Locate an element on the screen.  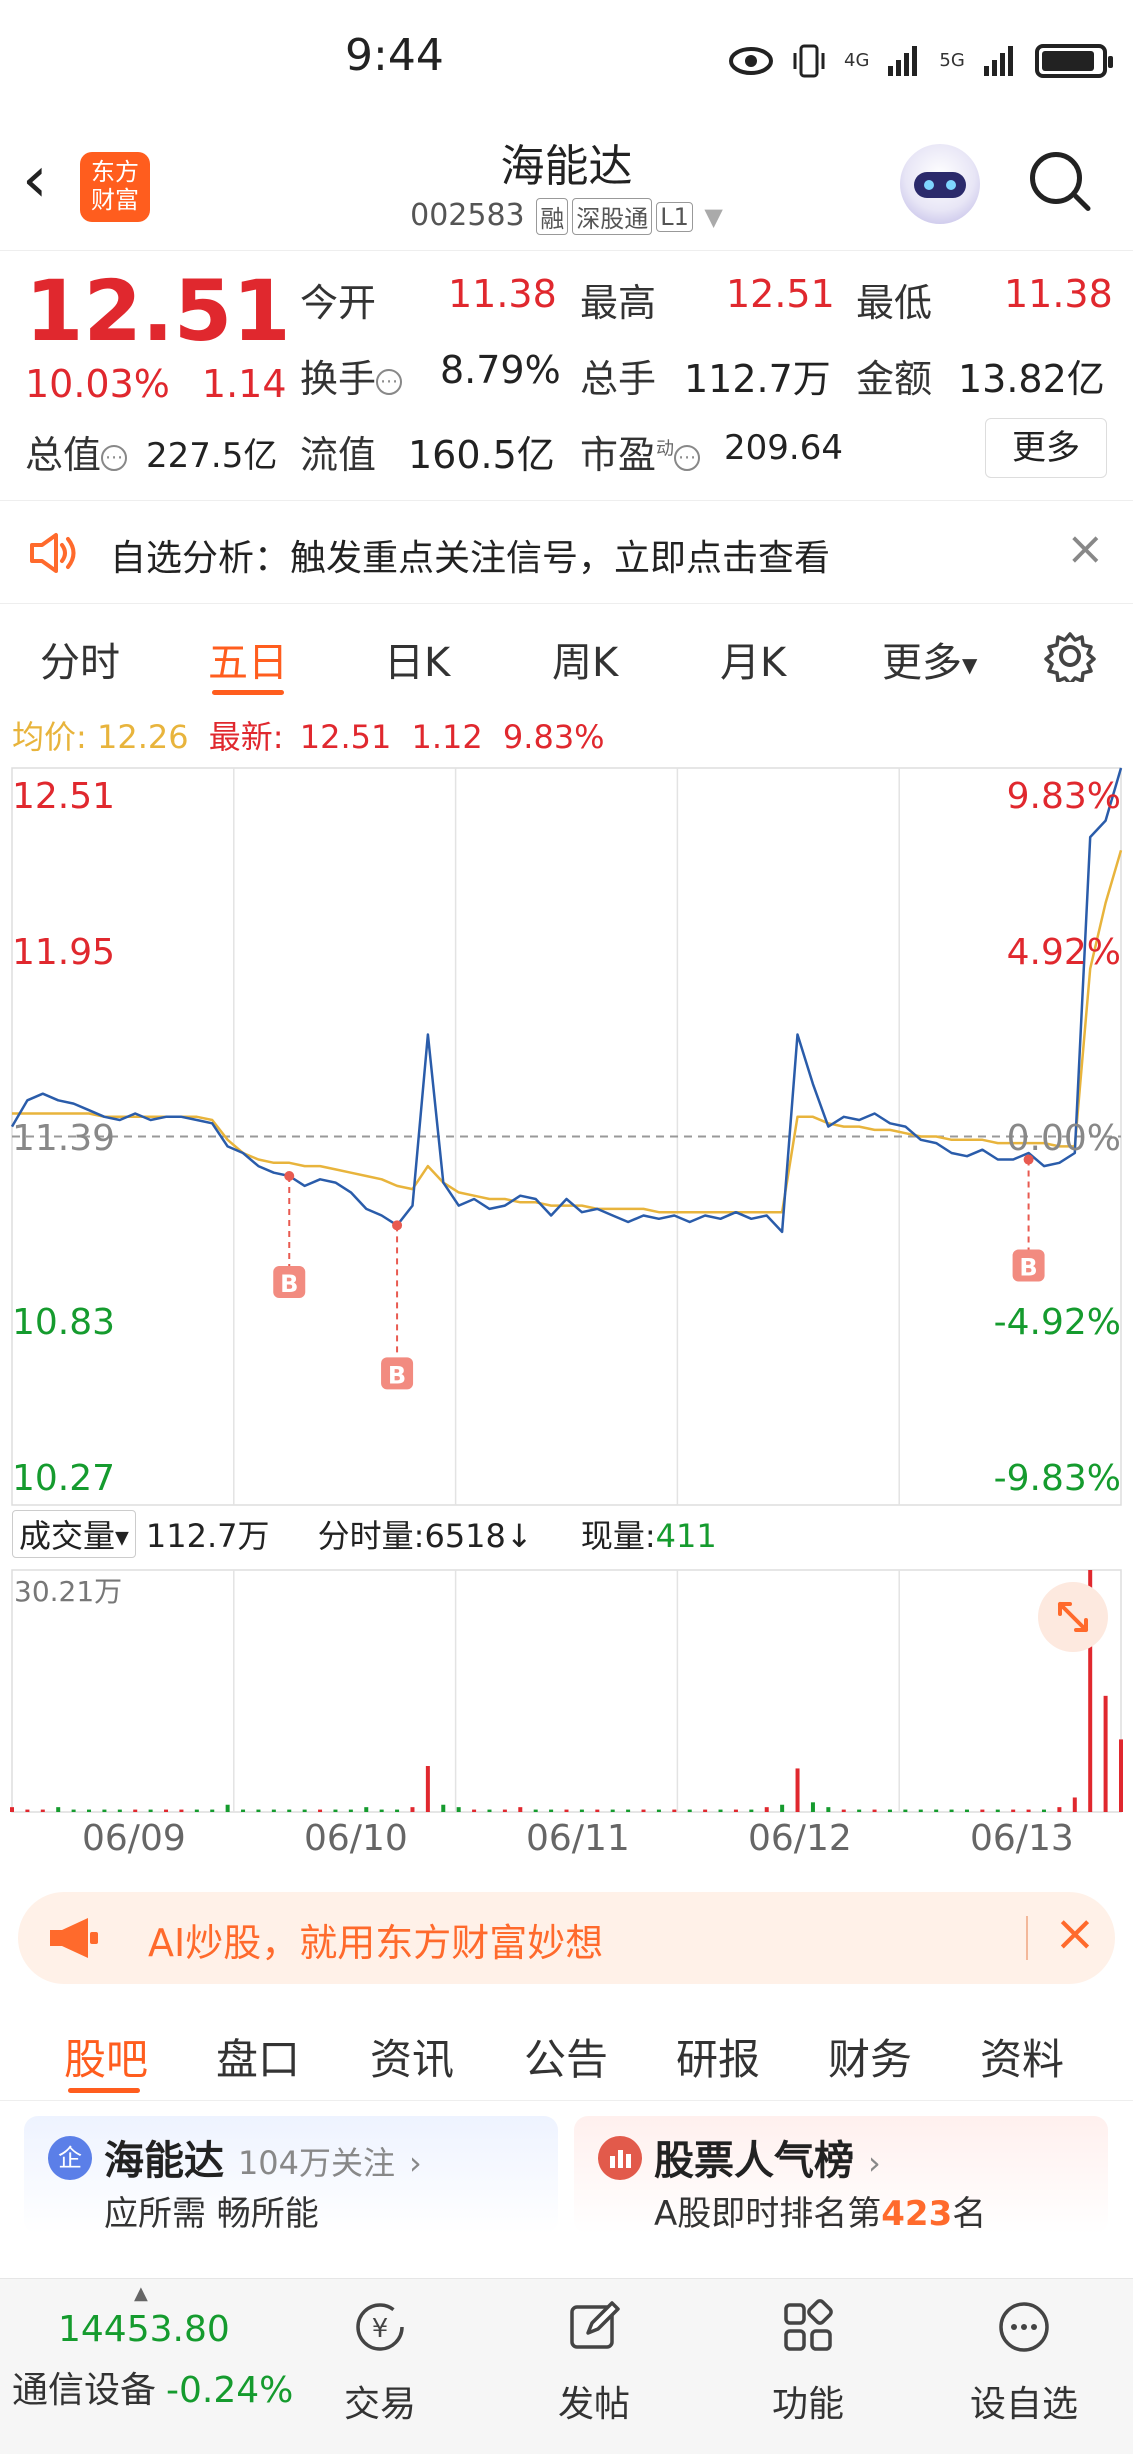
rank-prefix: A股即时排名第 is located at coordinates (768, 2214).